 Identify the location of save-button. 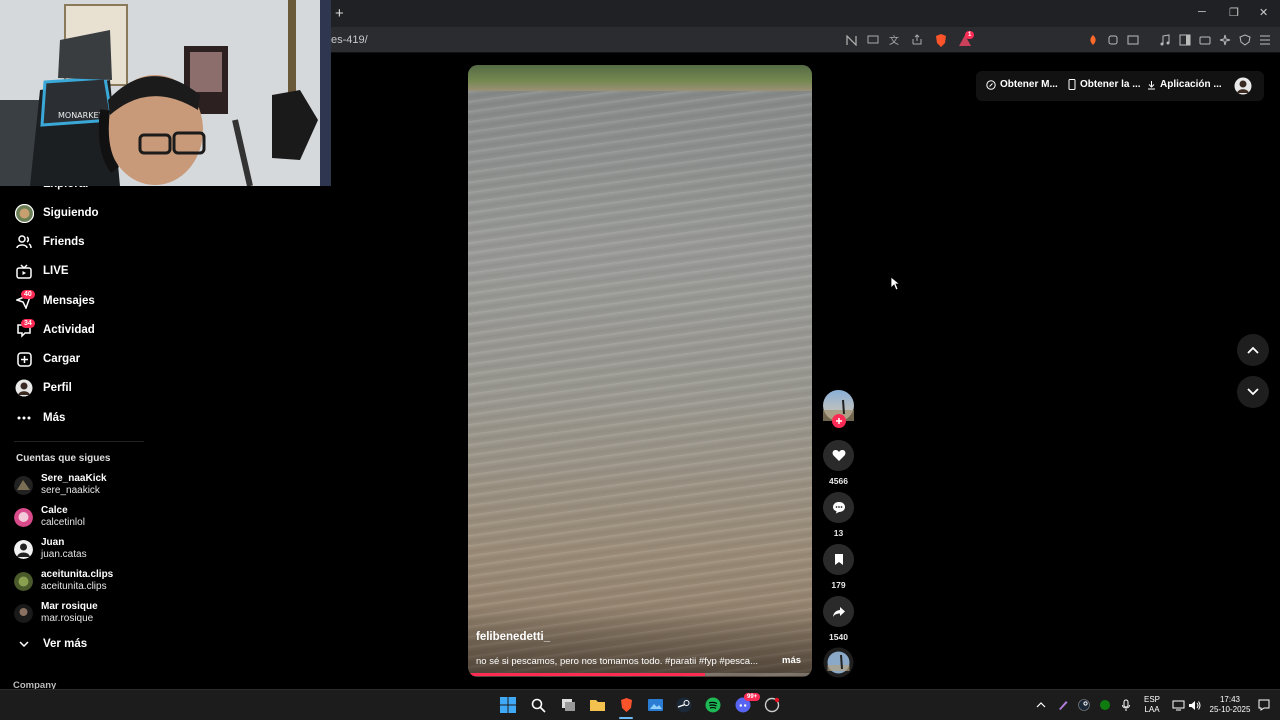
(838, 559).